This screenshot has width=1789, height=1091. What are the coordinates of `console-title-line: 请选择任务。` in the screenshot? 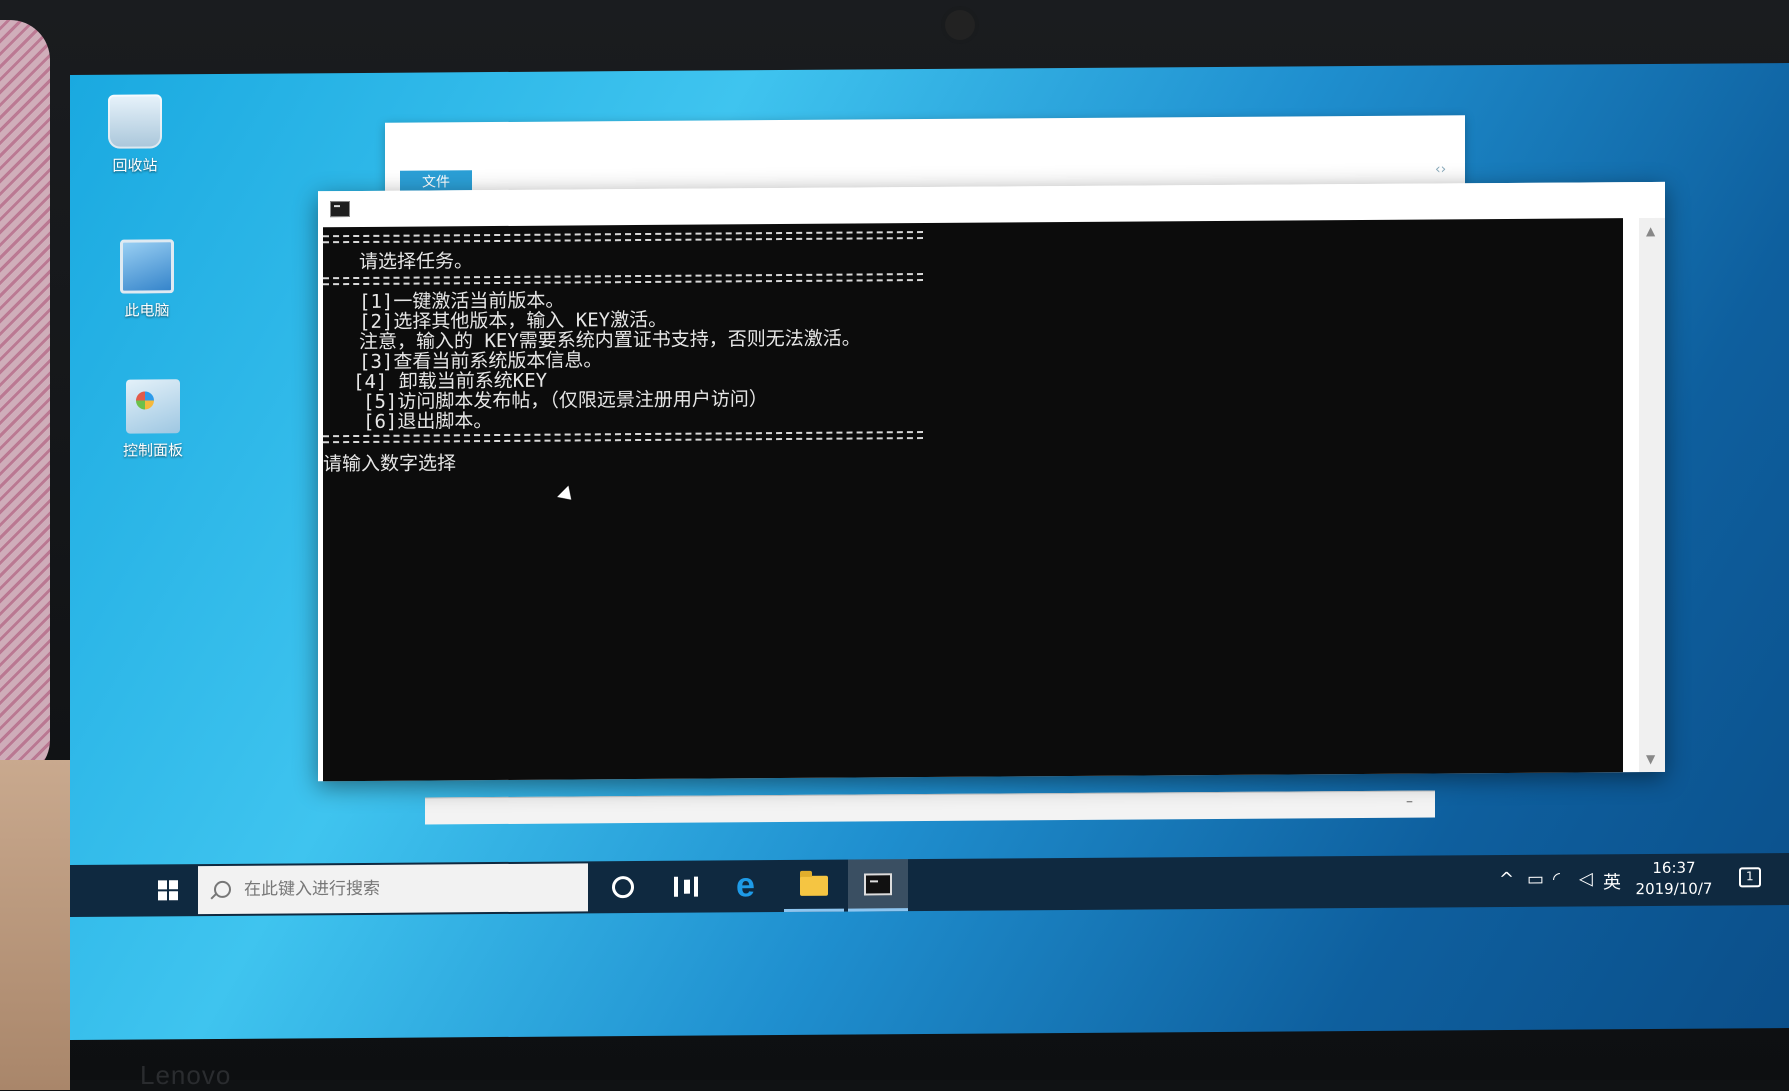 It's located at (416, 261).